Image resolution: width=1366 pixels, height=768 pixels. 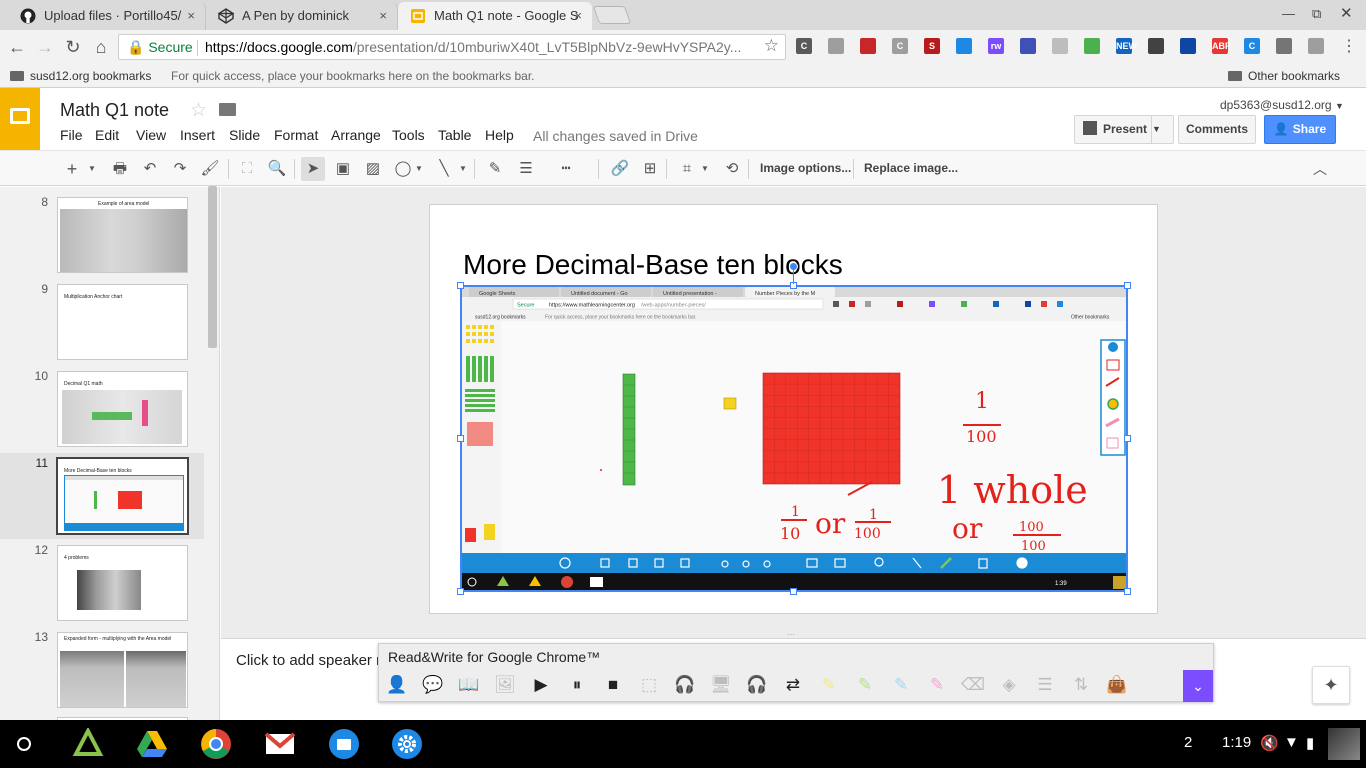 I want to click on new-tab-button, so click(x=612, y=15).